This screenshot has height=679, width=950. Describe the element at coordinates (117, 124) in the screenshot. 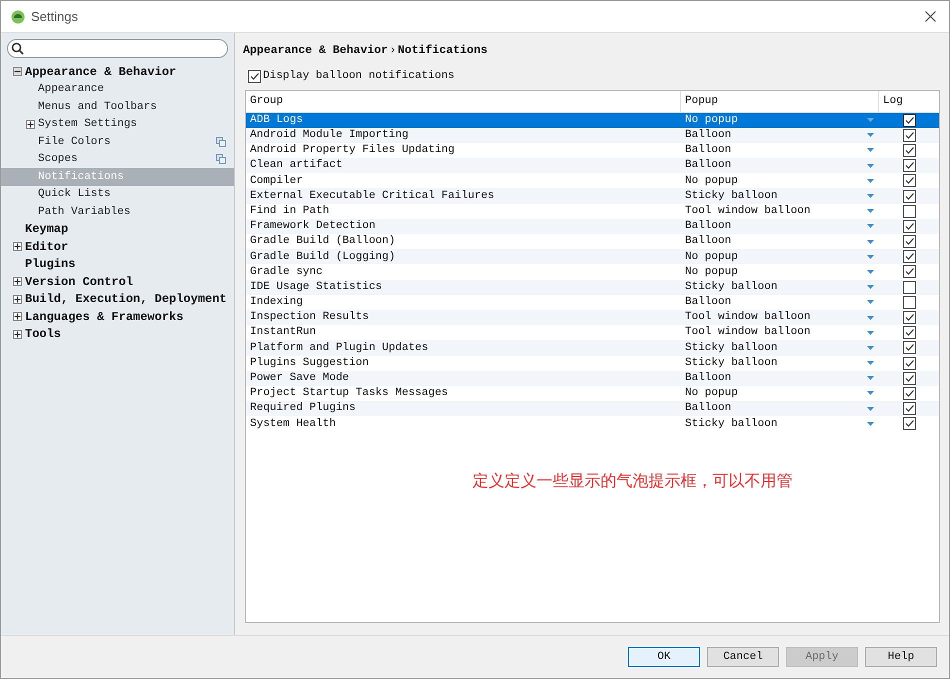

I see `tree-item: System Settings` at that location.